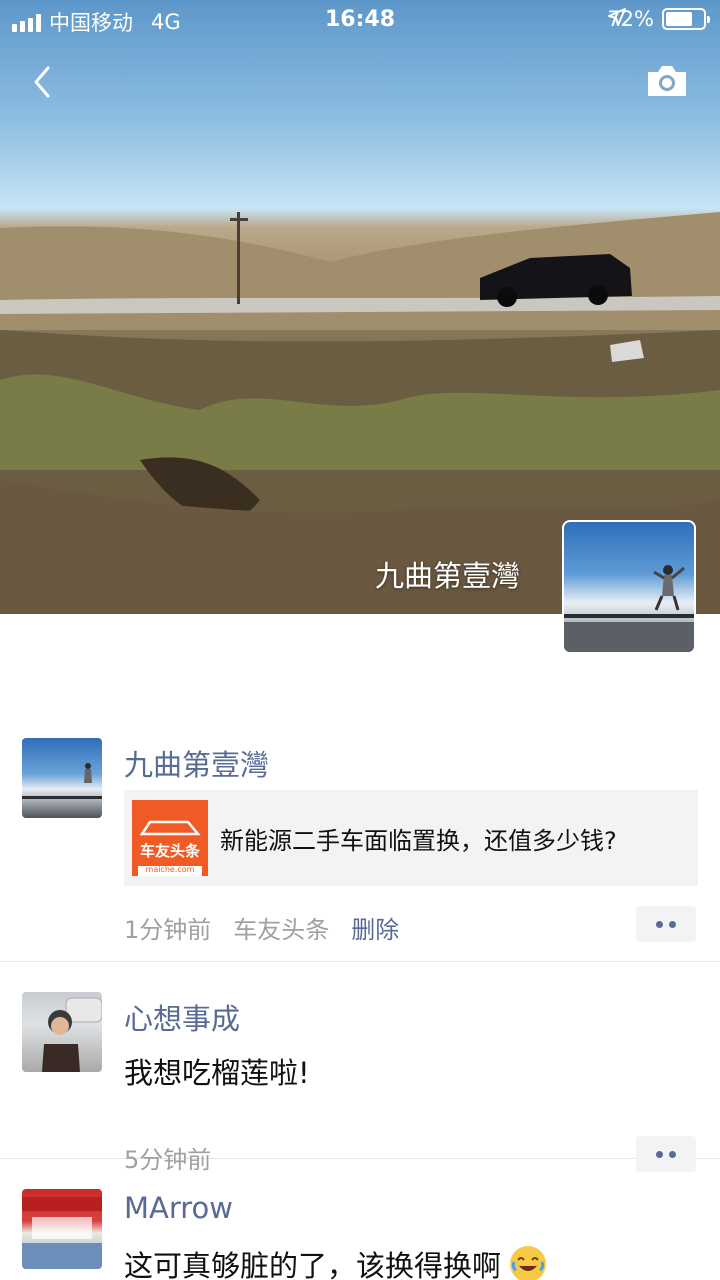  I want to click on post-text: 这可真够脏的了，该换得换啊, so click(335, 1261).